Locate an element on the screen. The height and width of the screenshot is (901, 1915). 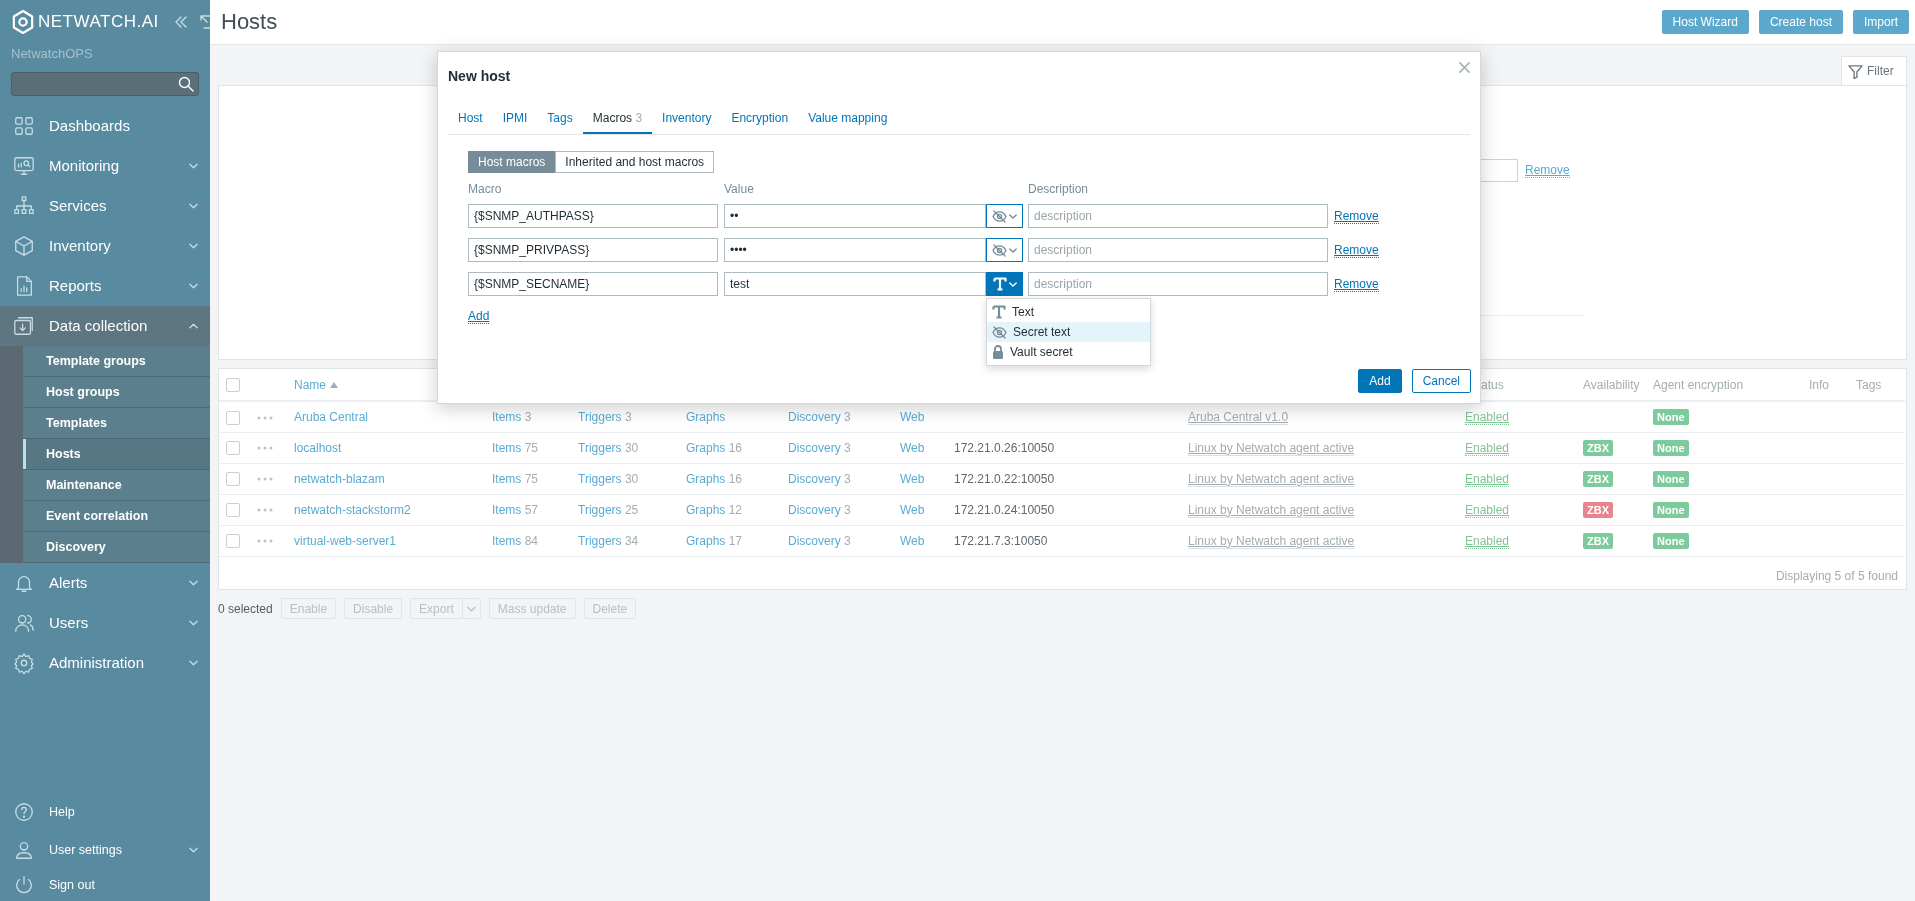
host-name-link: virtual-web-server1 is located at coordinates (345, 540).